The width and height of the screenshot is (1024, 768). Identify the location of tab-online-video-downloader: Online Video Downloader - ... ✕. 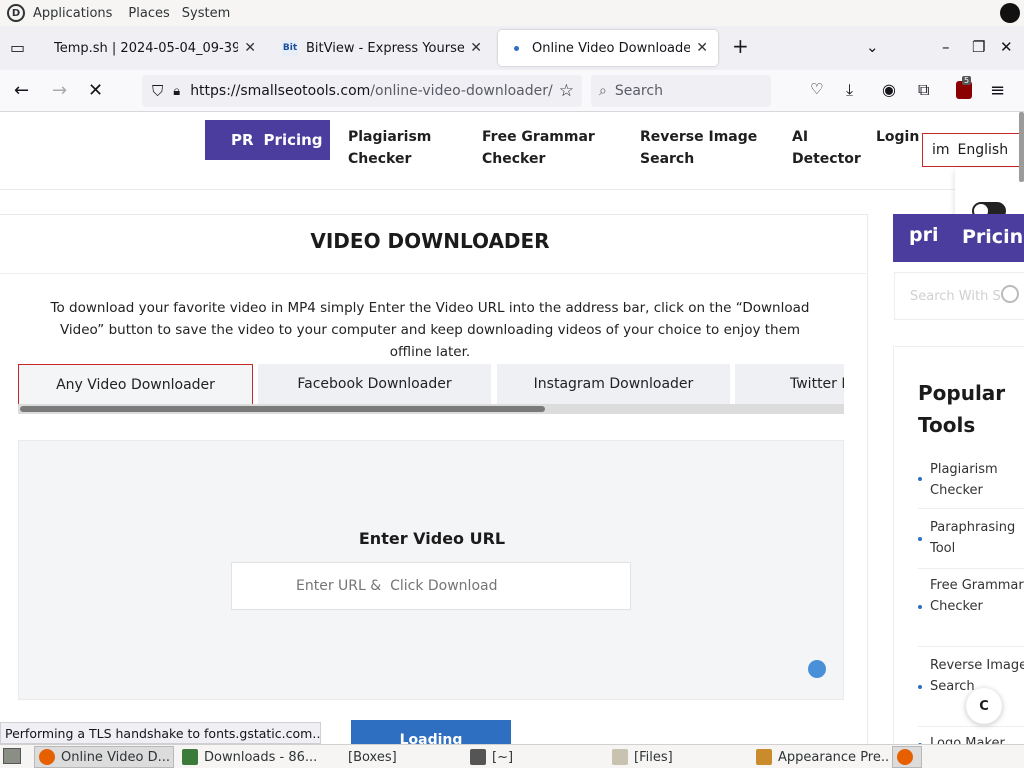
(608, 48).